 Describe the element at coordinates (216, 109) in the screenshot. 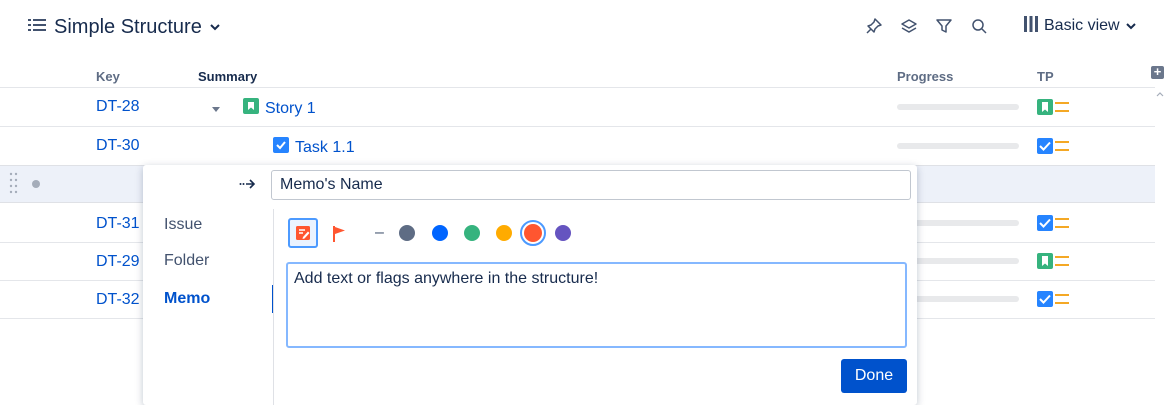

I see `expand-caret-icon` at that location.